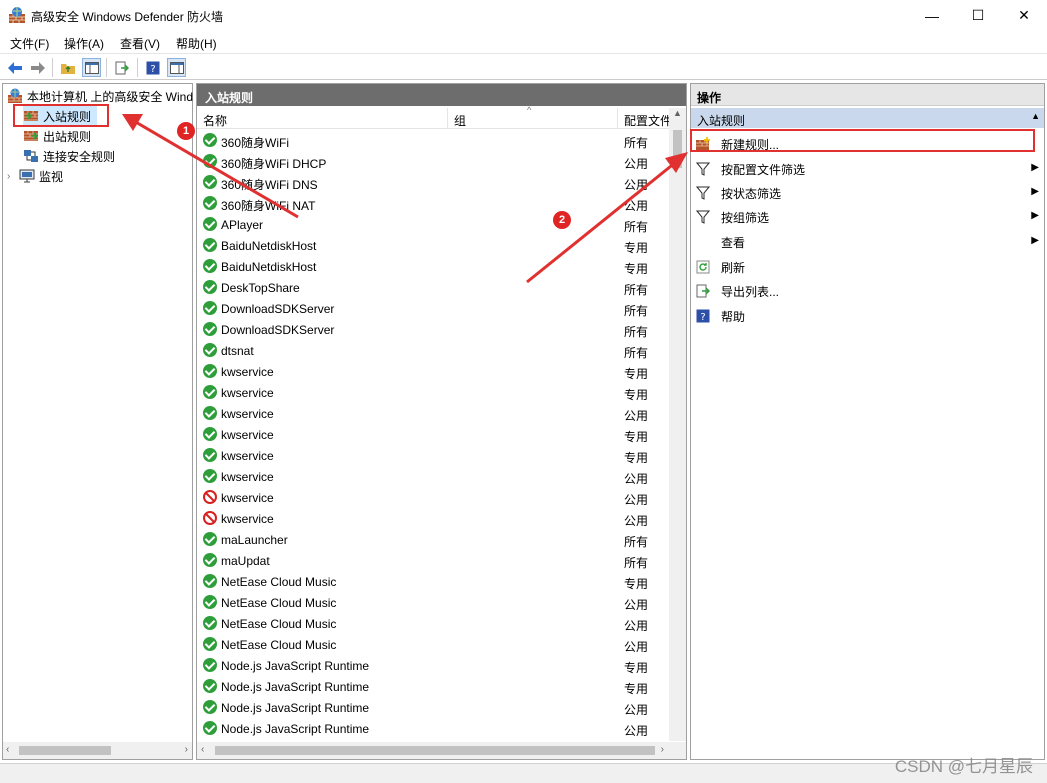  What do you see at coordinates (260, 288) in the screenshot?
I see `rule-name: DeskTopShare` at bounding box center [260, 288].